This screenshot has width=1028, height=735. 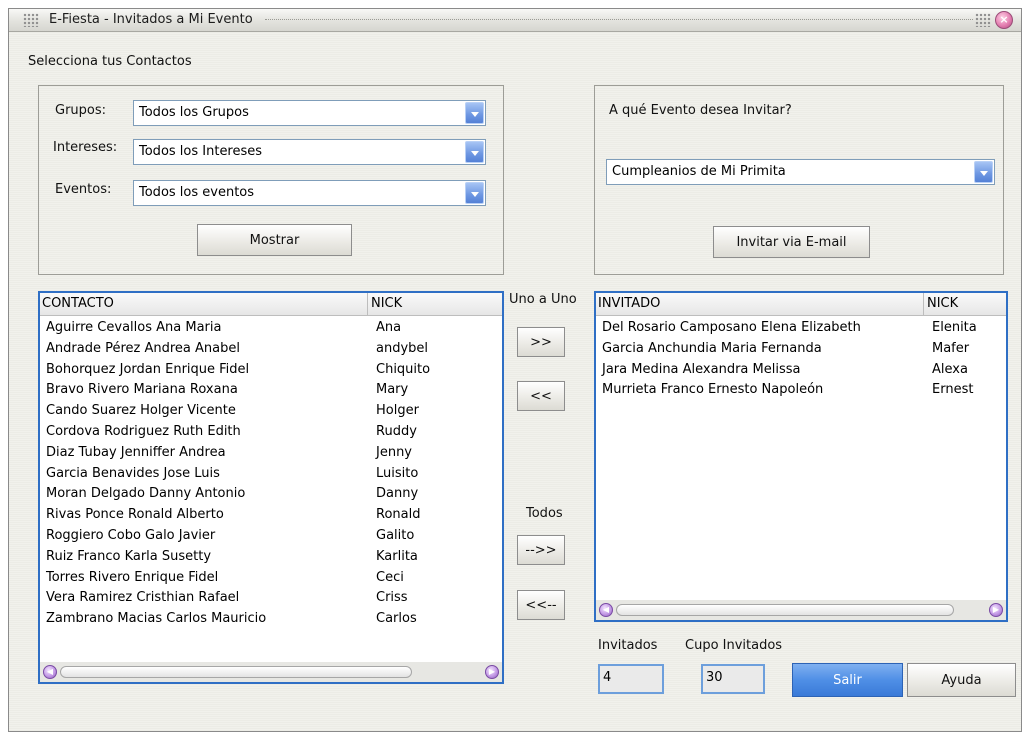 What do you see at coordinates (85, 147) in the screenshot?
I see `intereses-label: Intereses:` at bounding box center [85, 147].